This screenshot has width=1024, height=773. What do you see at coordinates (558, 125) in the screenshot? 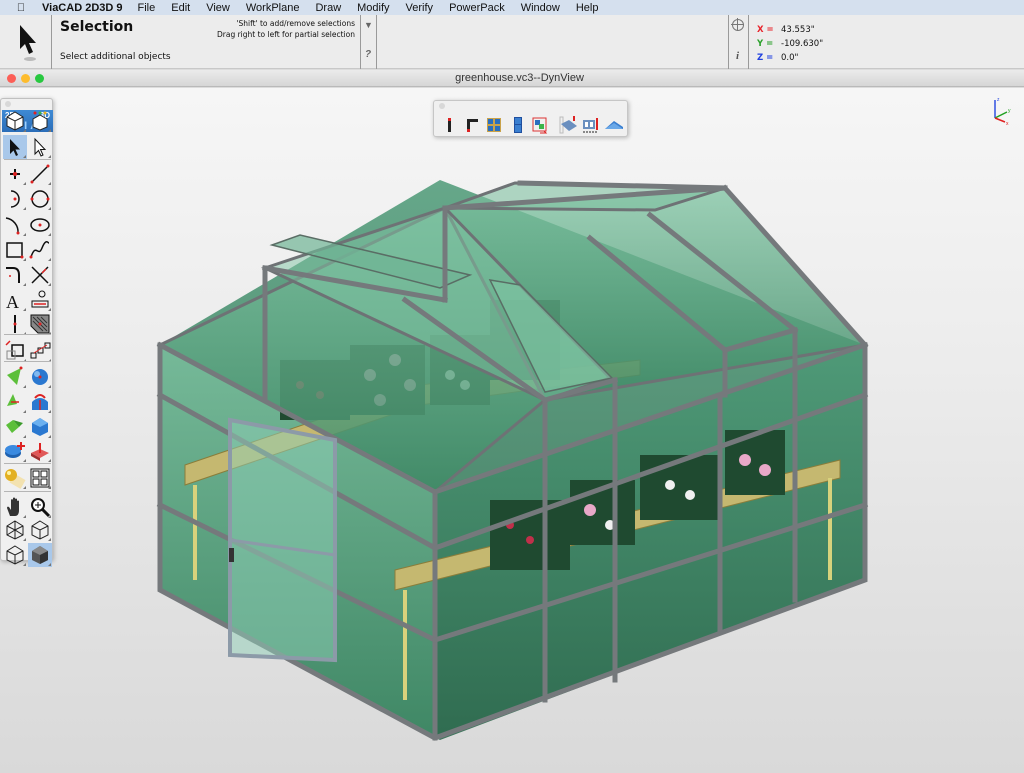
I see `toolbar-separator` at bounding box center [558, 125].